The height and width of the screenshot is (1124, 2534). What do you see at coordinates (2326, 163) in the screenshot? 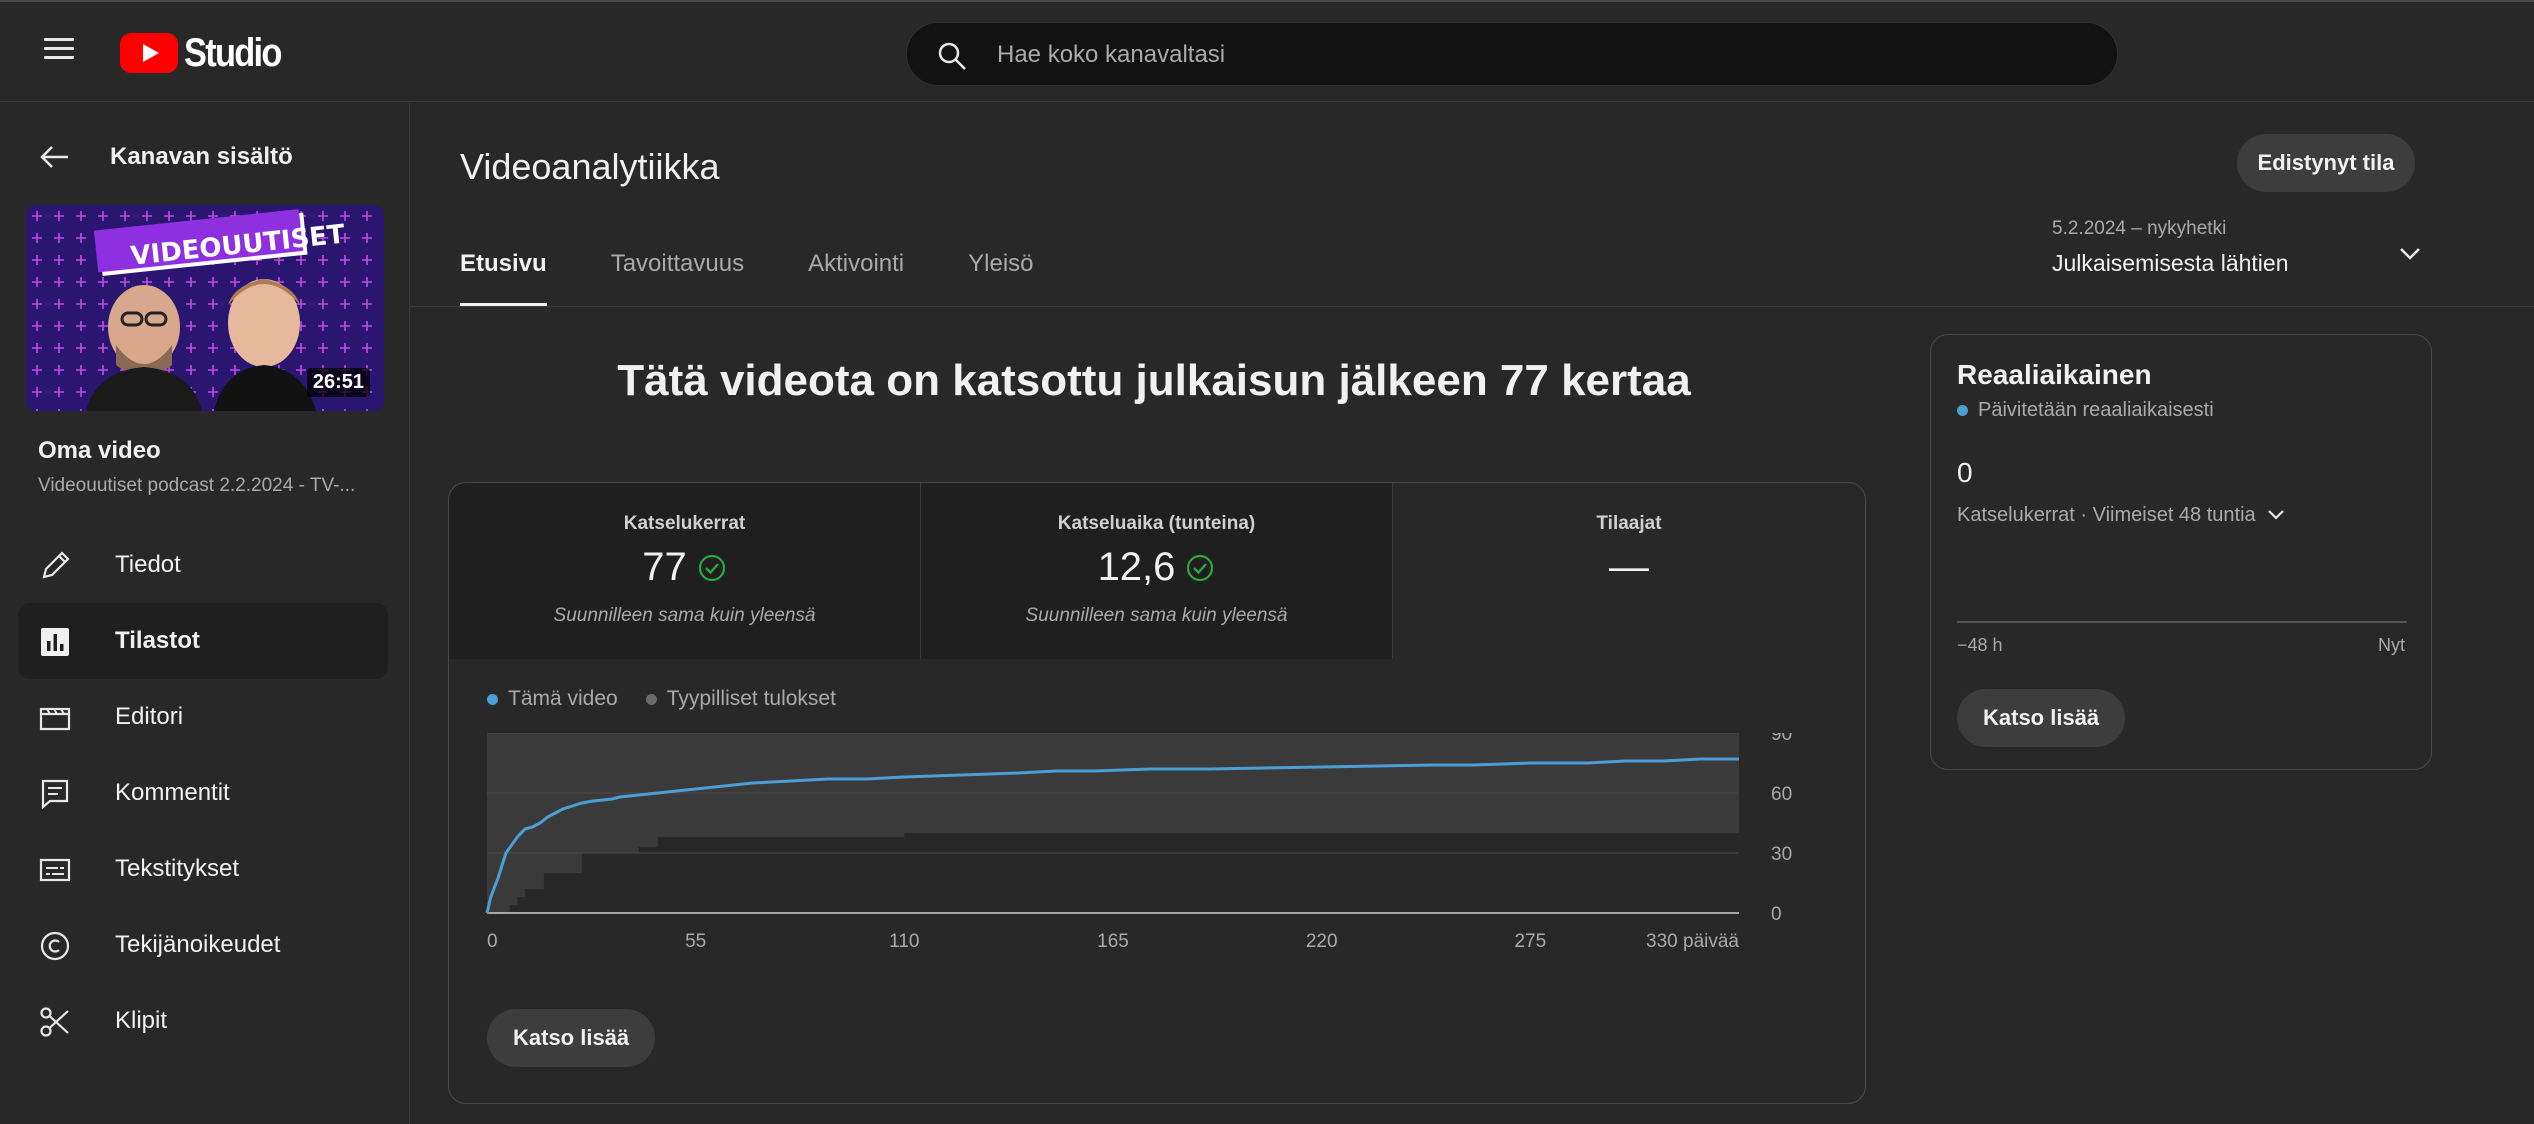
I see `advanced-mode-button: Edistynyt tila` at bounding box center [2326, 163].